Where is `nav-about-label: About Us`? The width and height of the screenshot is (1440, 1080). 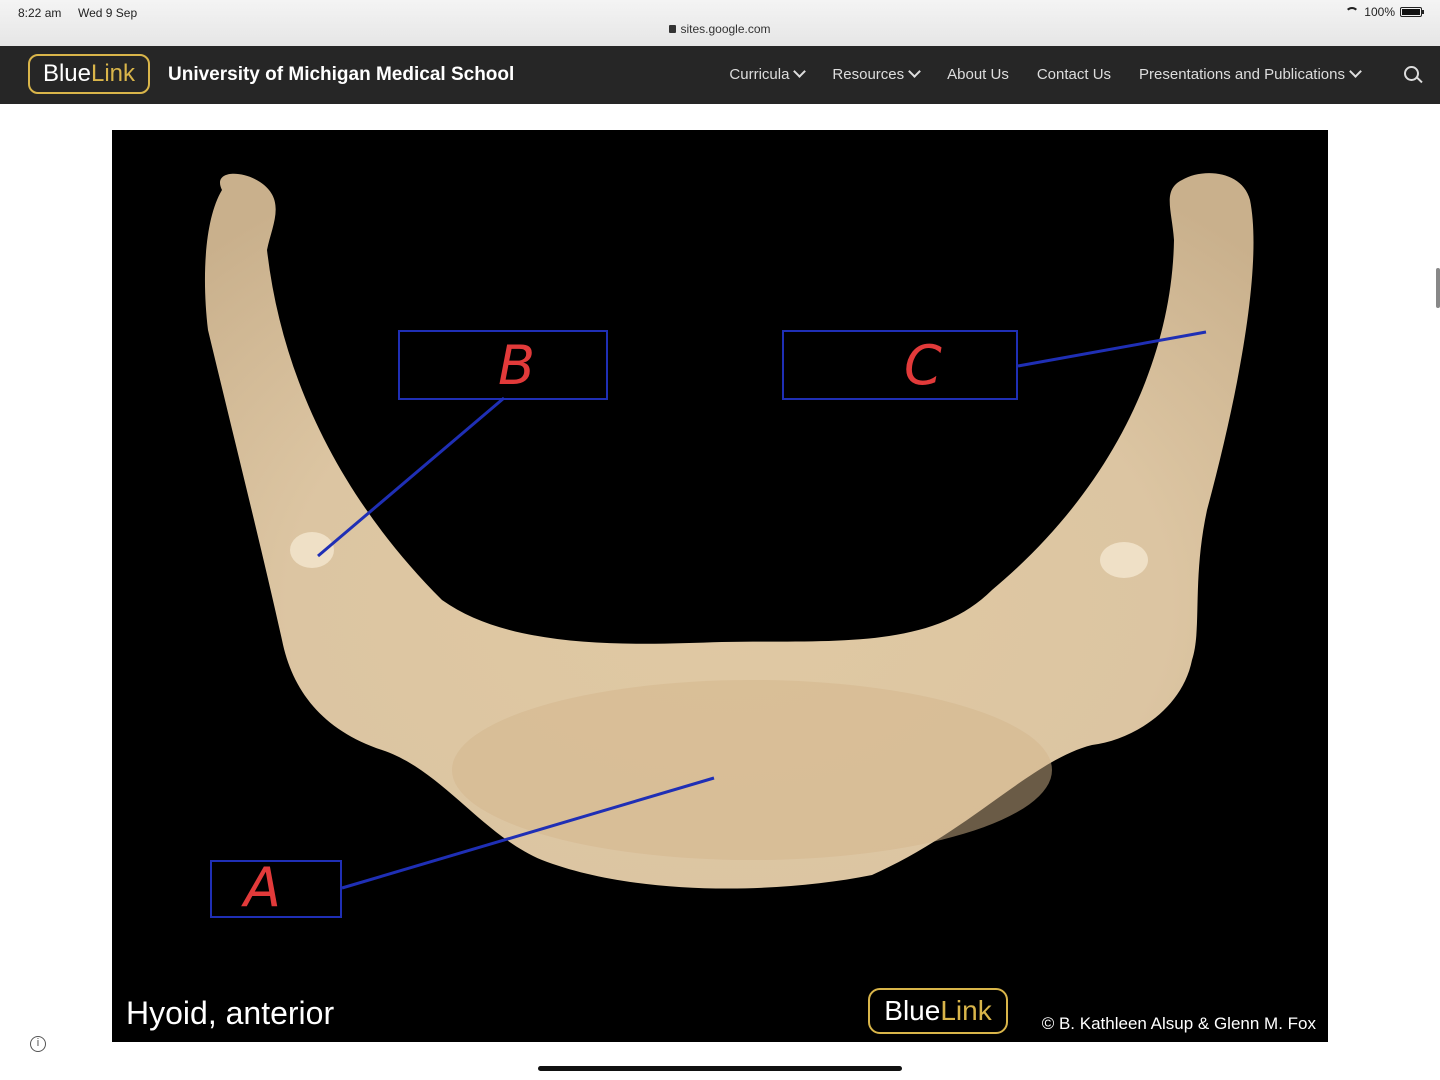
nav-about-label: About Us is located at coordinates (978, 74).